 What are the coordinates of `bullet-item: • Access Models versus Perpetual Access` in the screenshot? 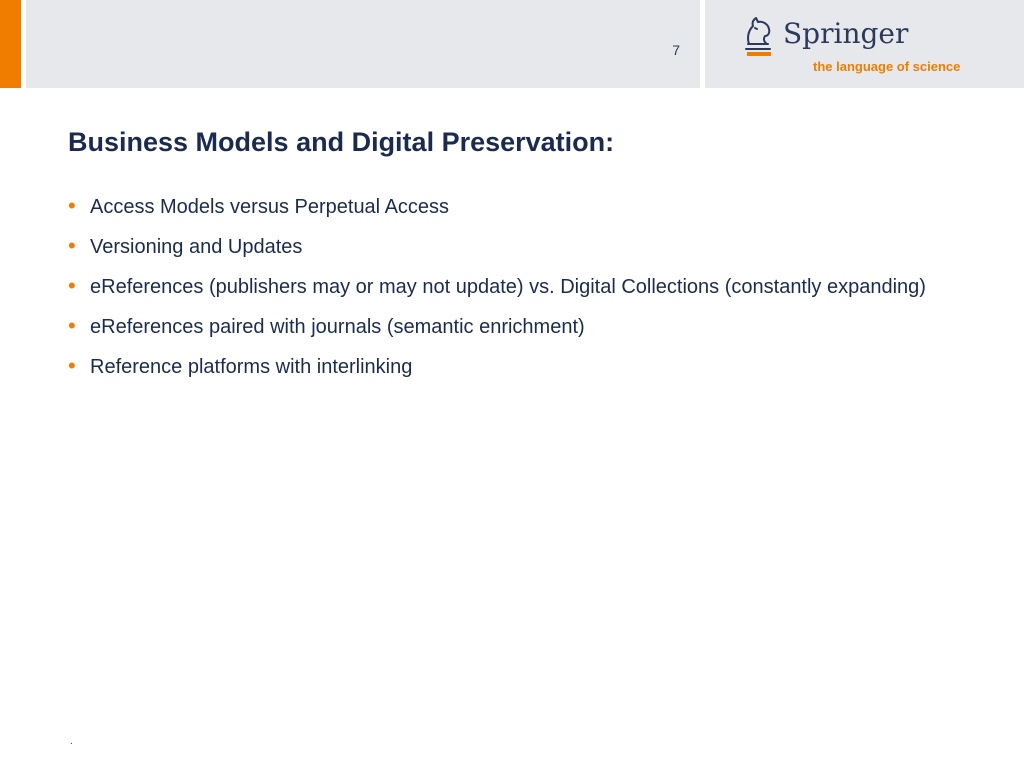 It's located at (508, 207).